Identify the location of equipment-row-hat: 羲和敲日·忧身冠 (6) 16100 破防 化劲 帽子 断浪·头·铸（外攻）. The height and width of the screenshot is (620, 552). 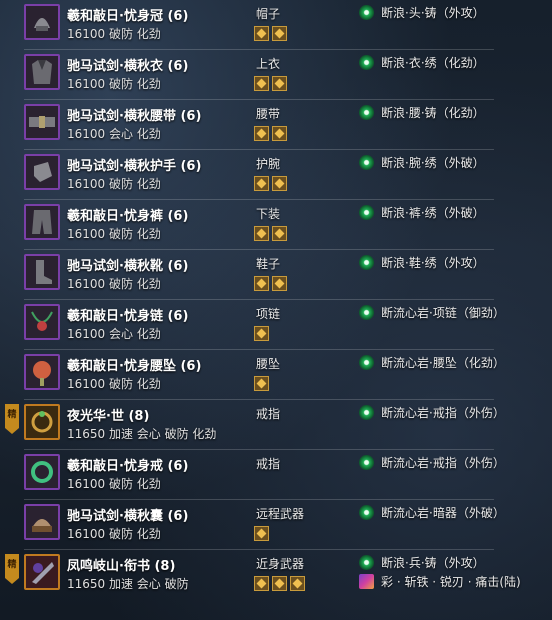
(259, 25).